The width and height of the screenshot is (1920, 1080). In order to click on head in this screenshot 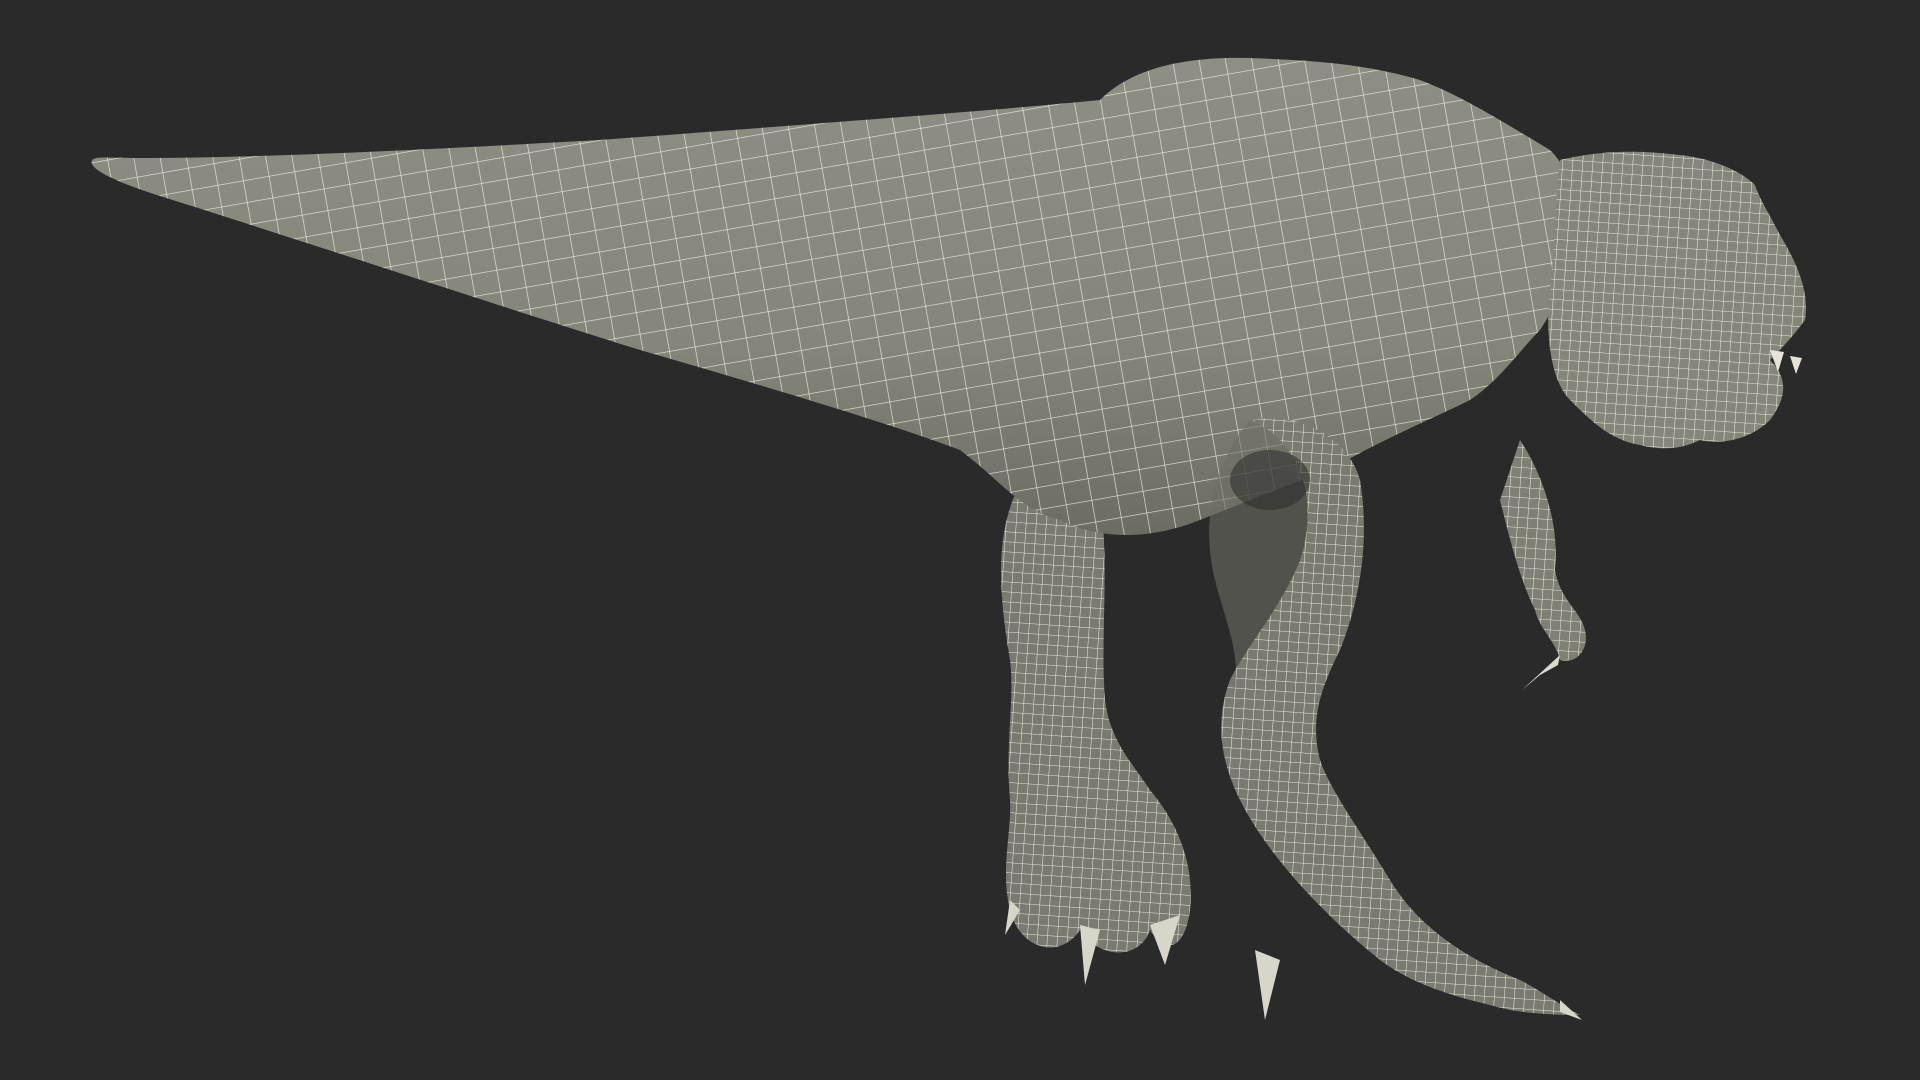, I will do `click(1677, 300)`.